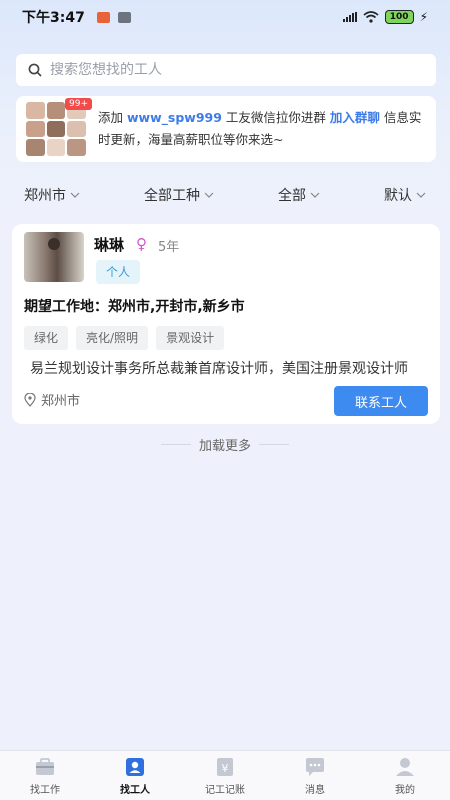  I want to click on bottom-tab-bar: 找工作 找工人 ¥ 记工记账 消息 我的, so click(225, 775).